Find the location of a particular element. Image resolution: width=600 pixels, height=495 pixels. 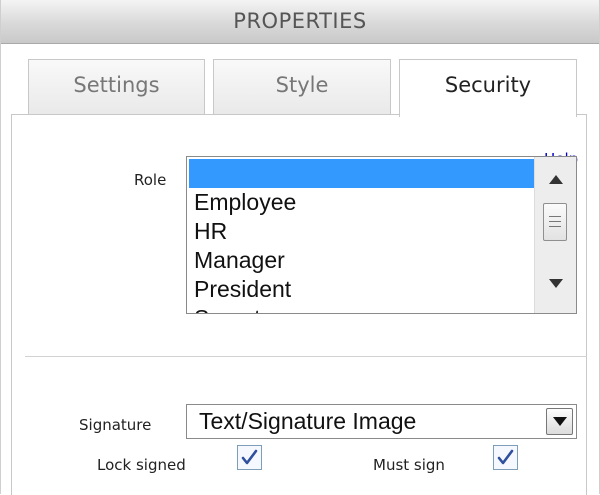

scroll-thumb is located at coordinates (555, 222).